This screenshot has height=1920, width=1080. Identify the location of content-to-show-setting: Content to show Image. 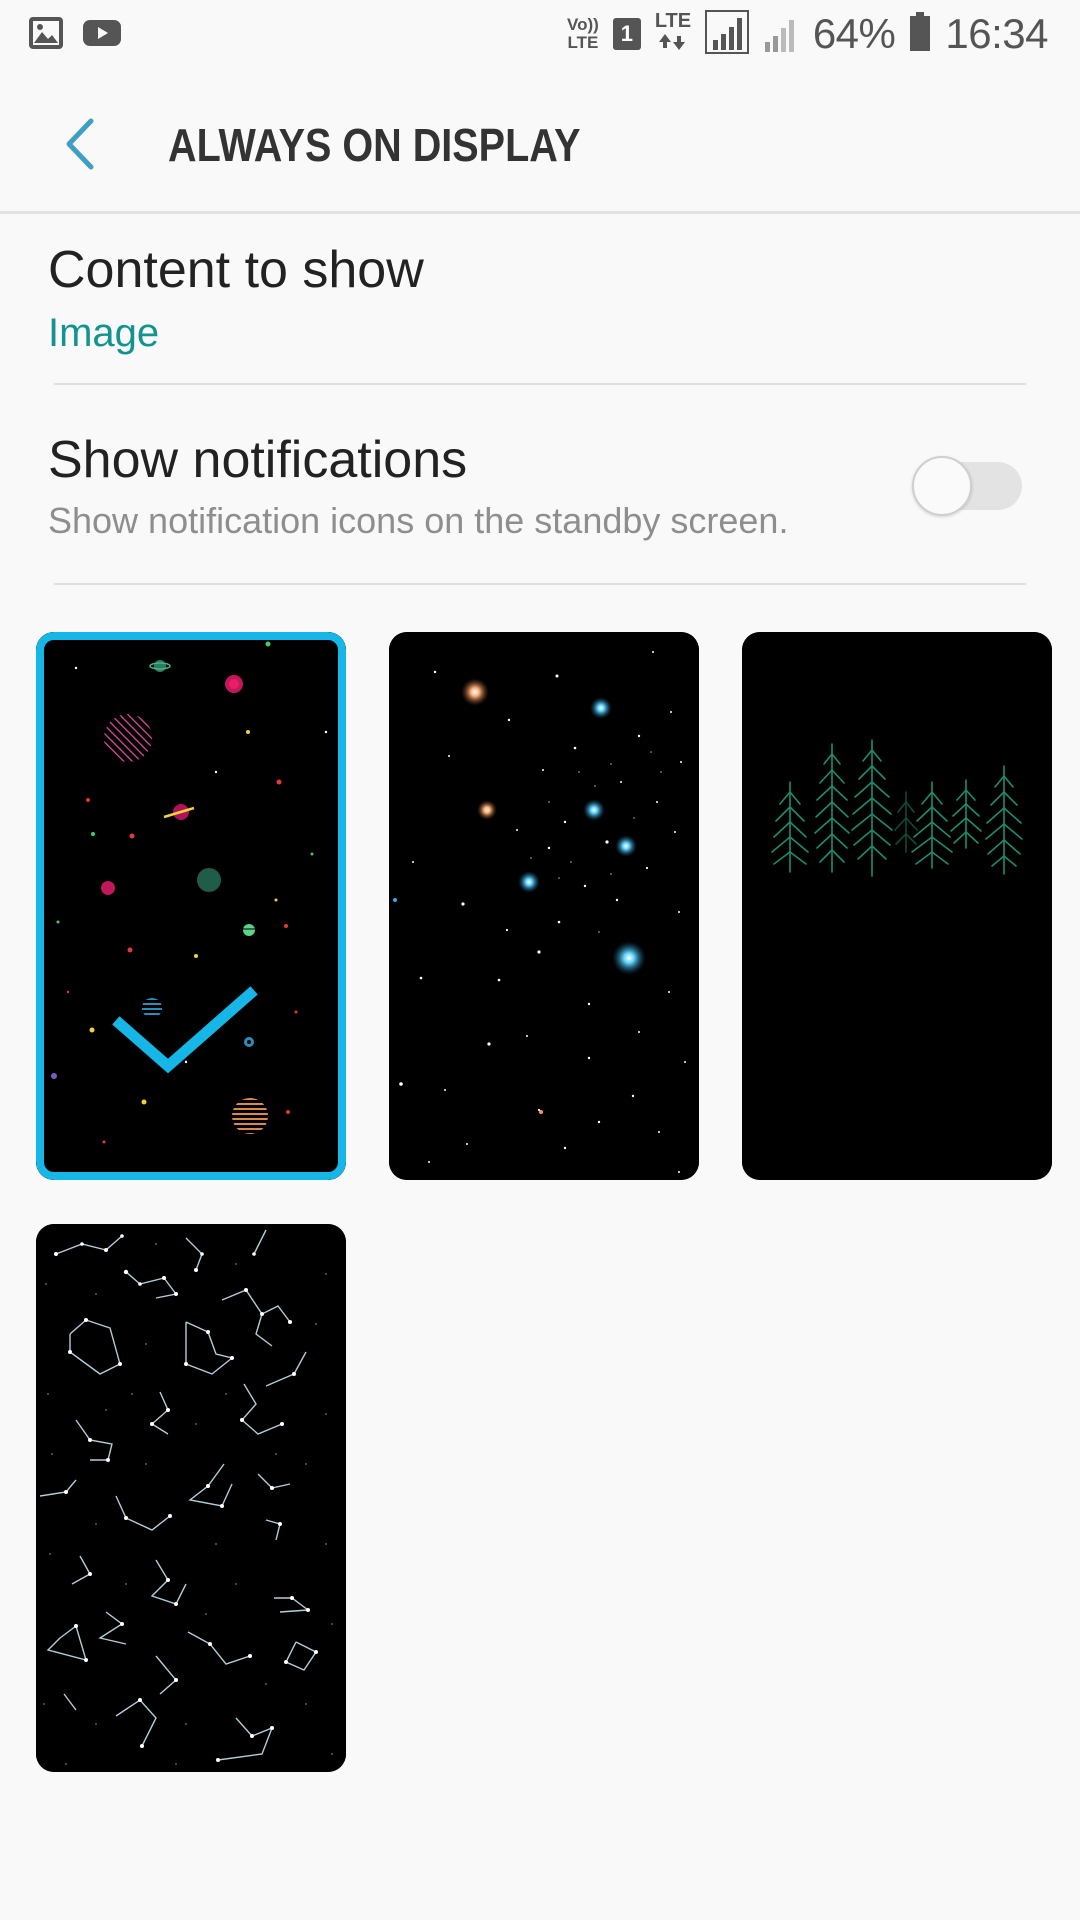
(537, 299).